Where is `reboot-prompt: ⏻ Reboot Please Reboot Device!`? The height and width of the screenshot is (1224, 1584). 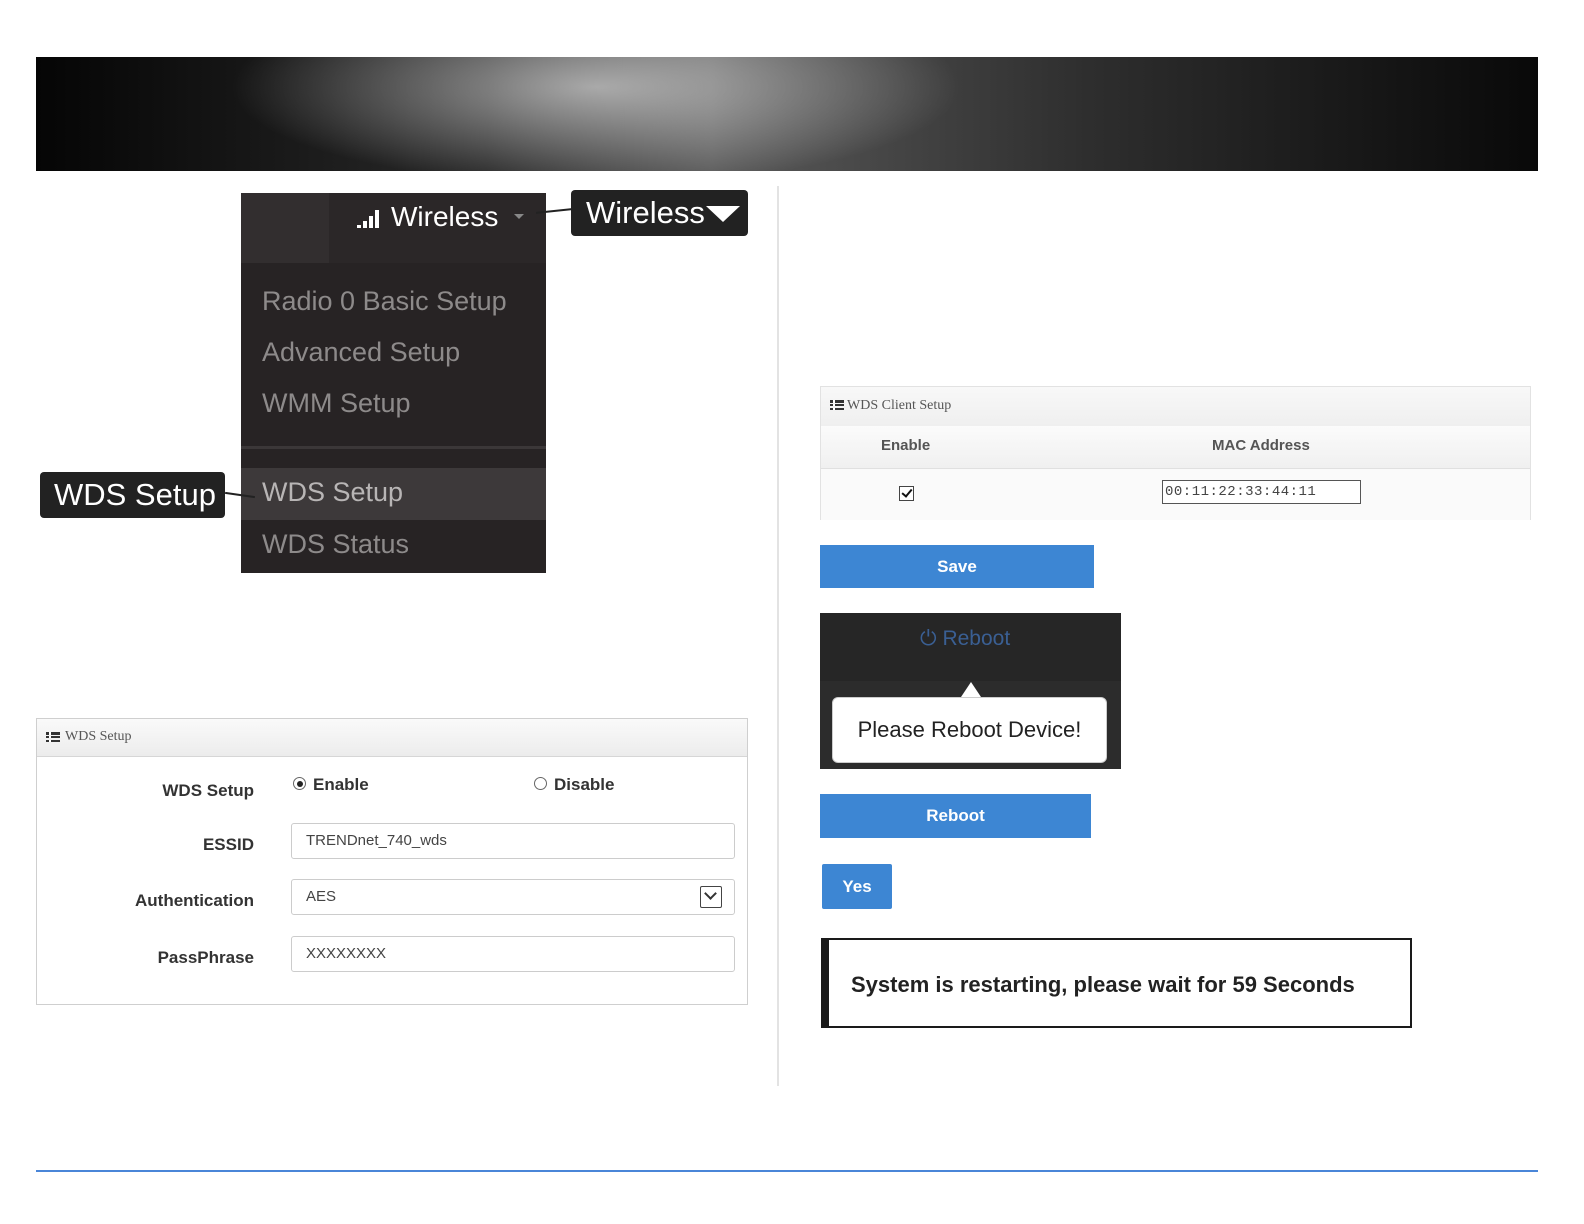
reboot-prompt: ⏻ Reboot Please Reboot Device! is located at coordinates (970, 691).